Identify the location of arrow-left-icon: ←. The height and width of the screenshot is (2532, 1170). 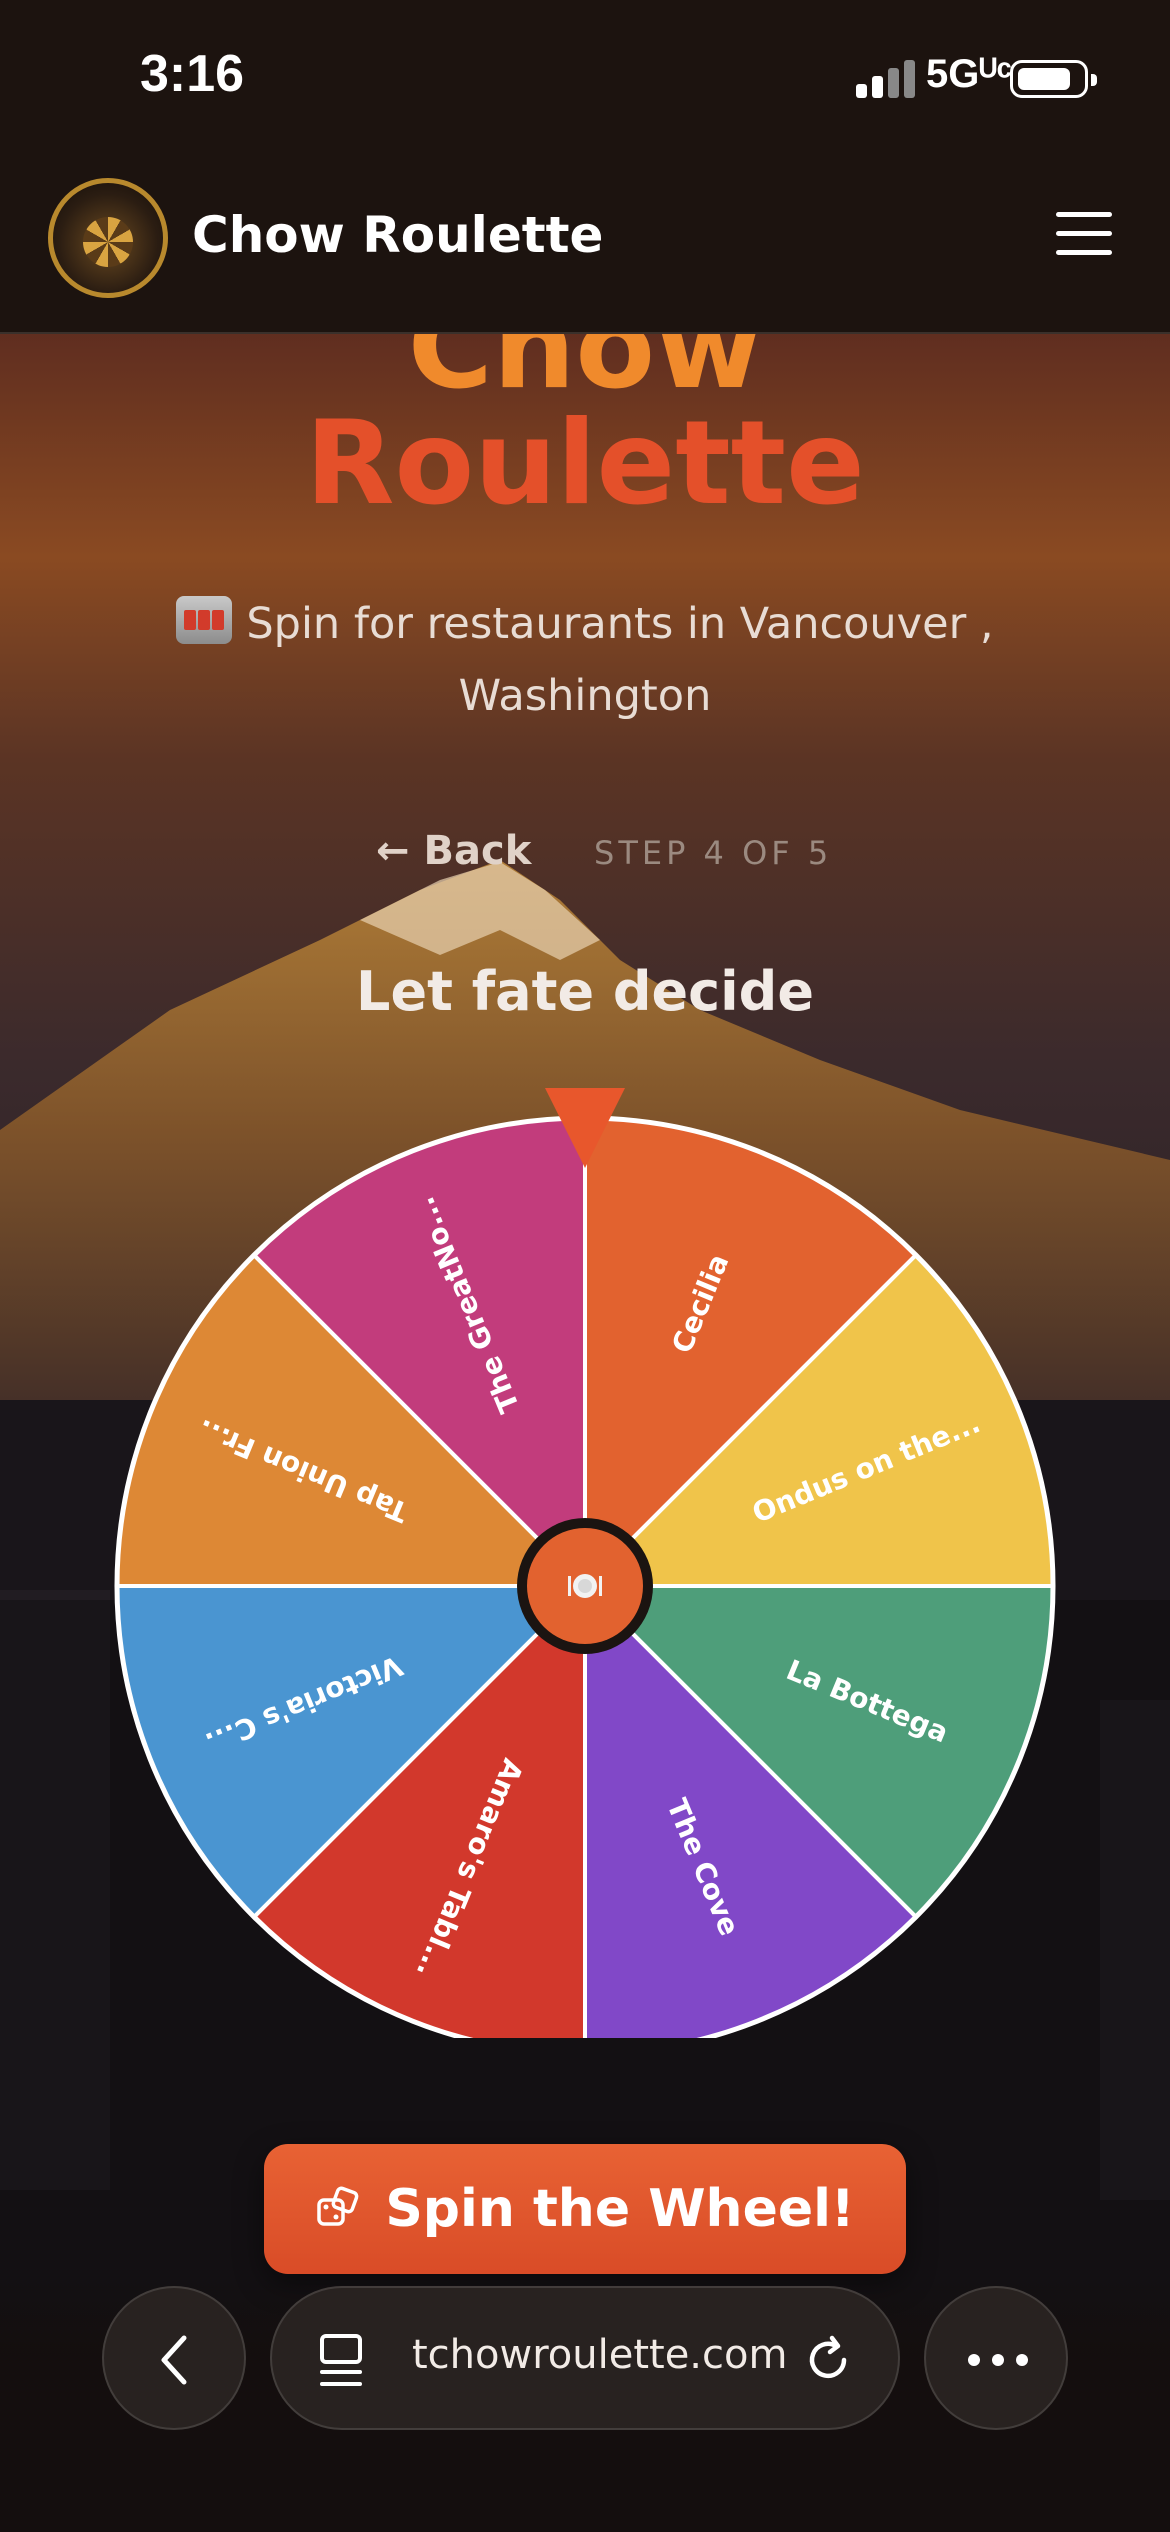
(393, 851).